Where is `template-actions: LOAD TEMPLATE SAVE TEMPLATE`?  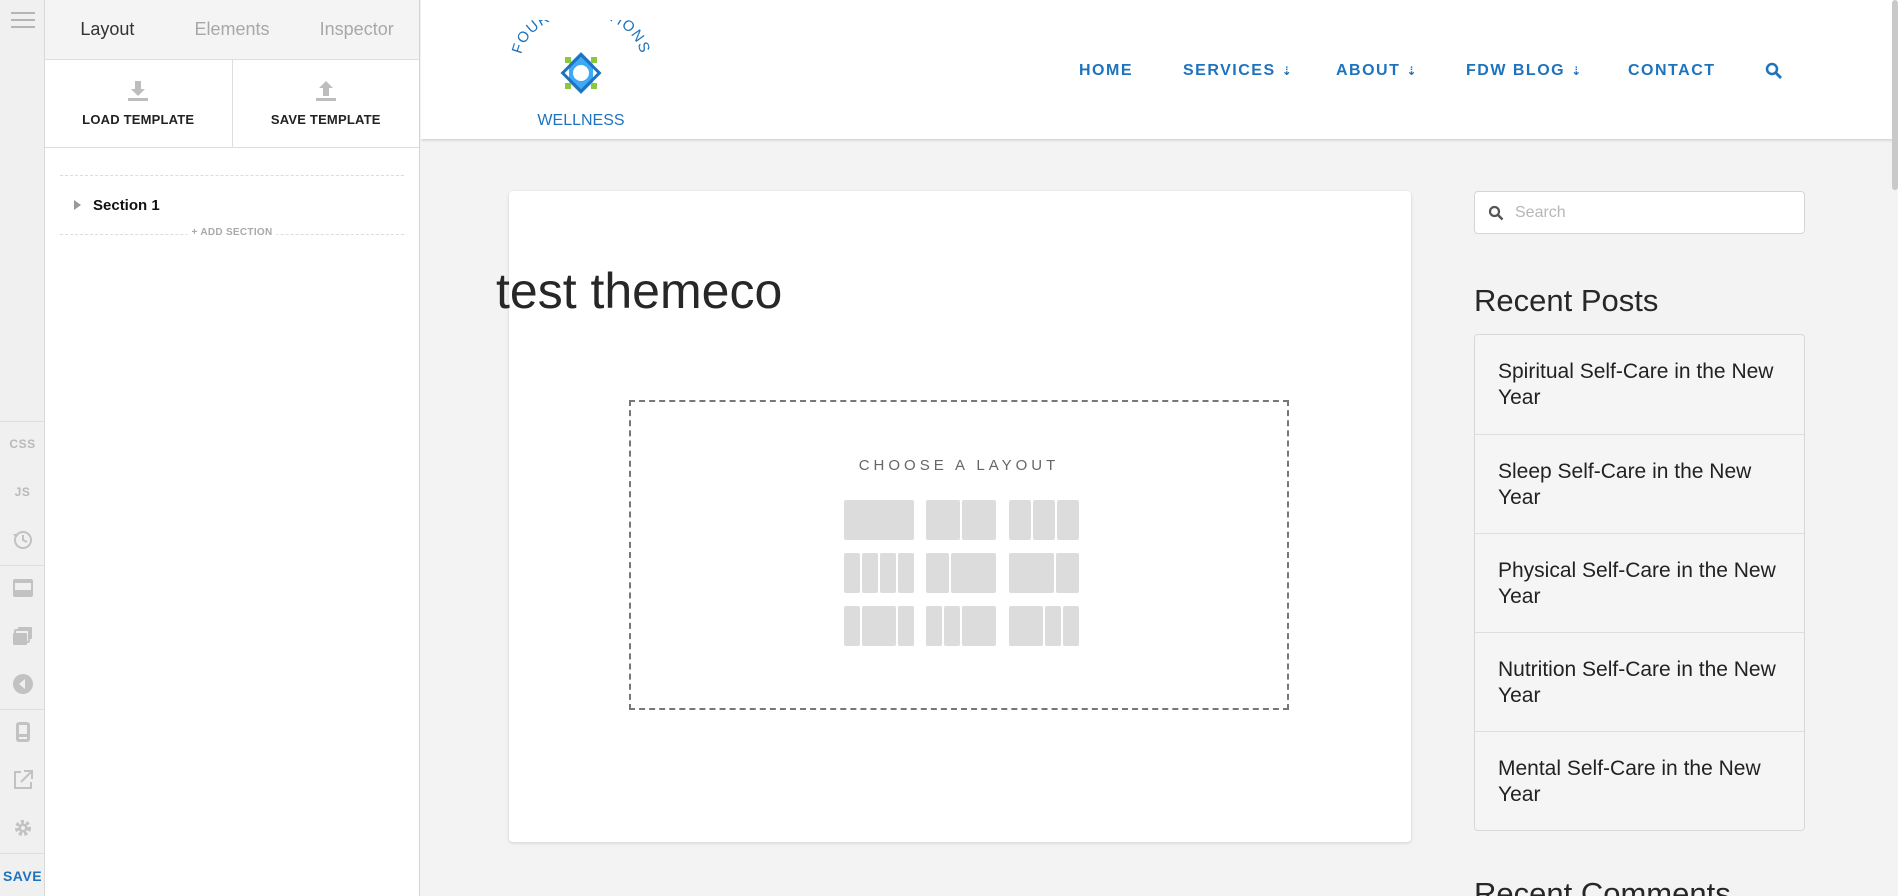 template-actions: LOAD TEMPLATE SAVE TEMPLATE is located at coordinates (232, 104).